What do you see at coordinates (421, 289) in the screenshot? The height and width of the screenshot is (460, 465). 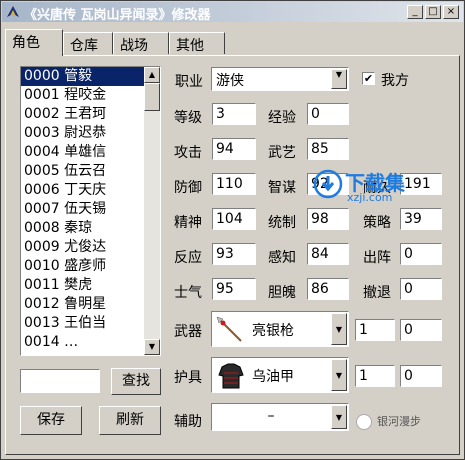 I see `retreat-field: 0` at bounding box center [421, 289].